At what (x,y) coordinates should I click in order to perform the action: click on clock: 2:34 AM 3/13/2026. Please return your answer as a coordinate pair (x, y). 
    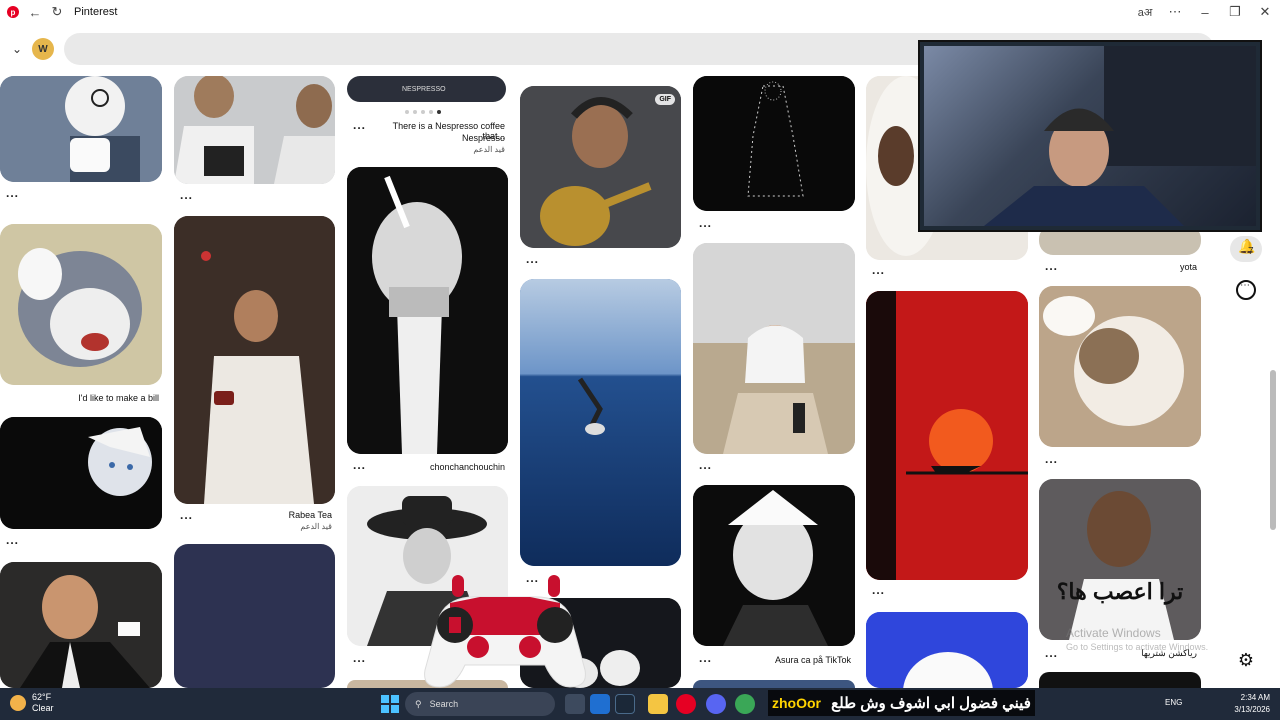
    Looking at the image, I should click on (1252, 704).